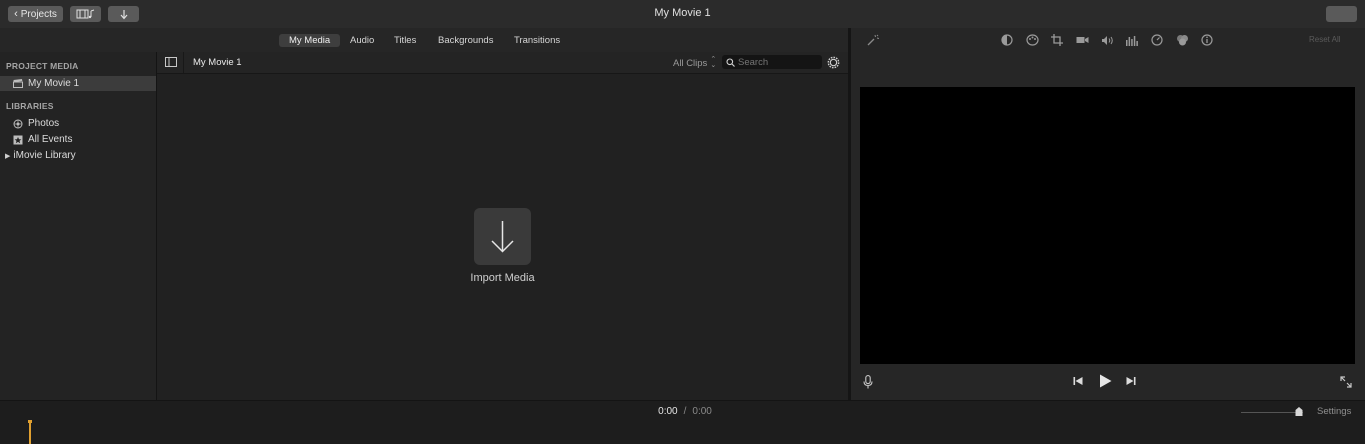  Describe the element at coordinates (690, 63) in the screenshot. I see `clip-filter-label: All Clips` at that location.